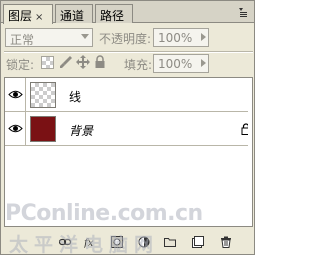 The height and width of the screenshot is (255, 320). Describe the element at coordinates (128, 52) in the screenshot. I see `divider` at that location.